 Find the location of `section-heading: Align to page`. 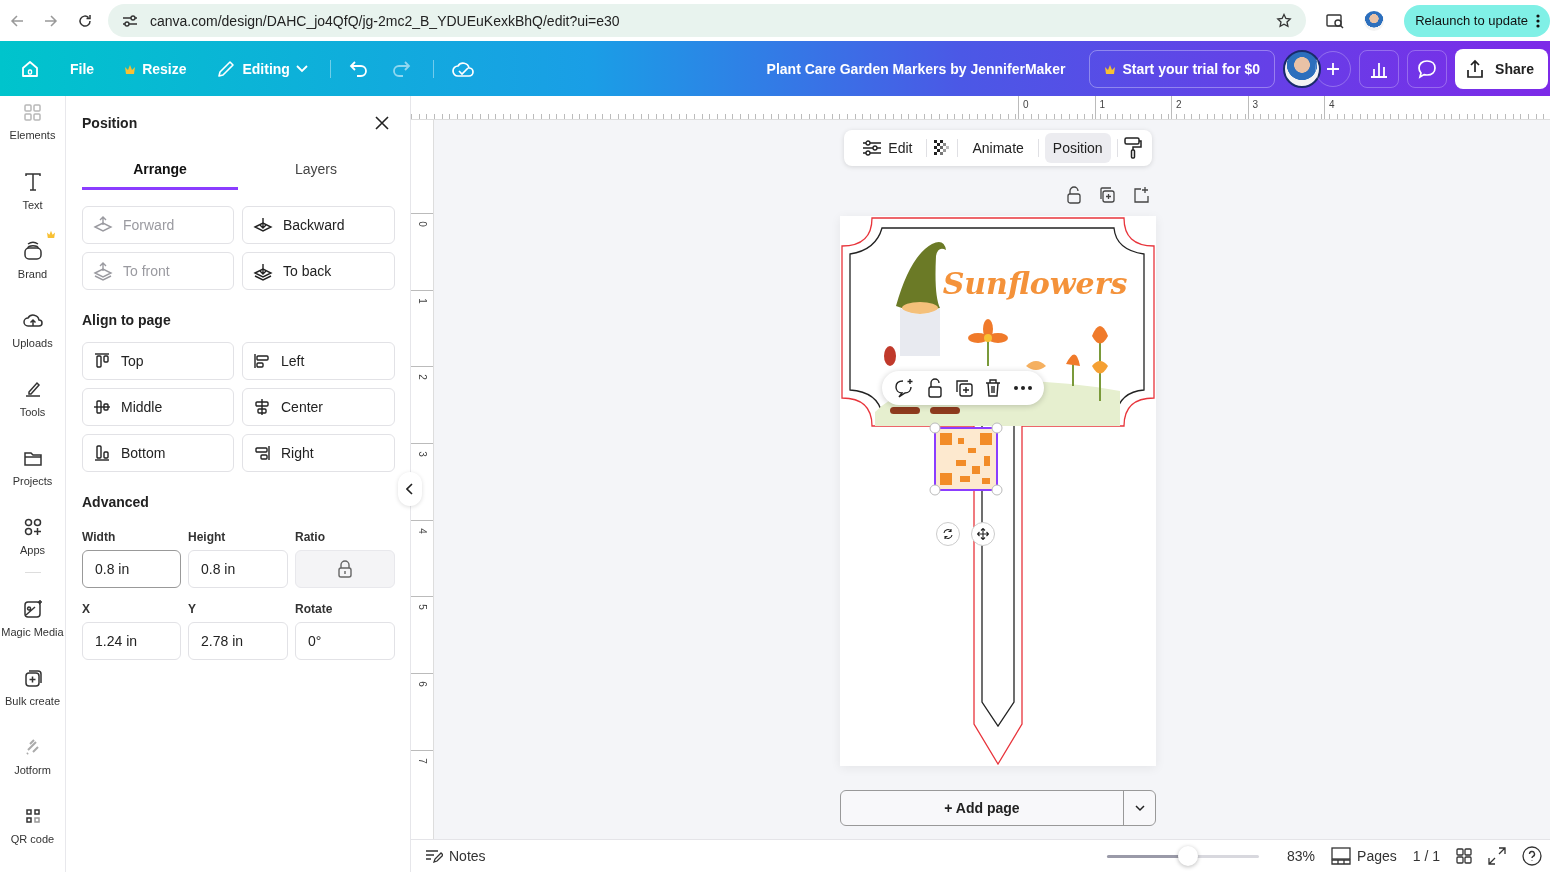

section-heading: Align to page is located at coordinates (127, 320).